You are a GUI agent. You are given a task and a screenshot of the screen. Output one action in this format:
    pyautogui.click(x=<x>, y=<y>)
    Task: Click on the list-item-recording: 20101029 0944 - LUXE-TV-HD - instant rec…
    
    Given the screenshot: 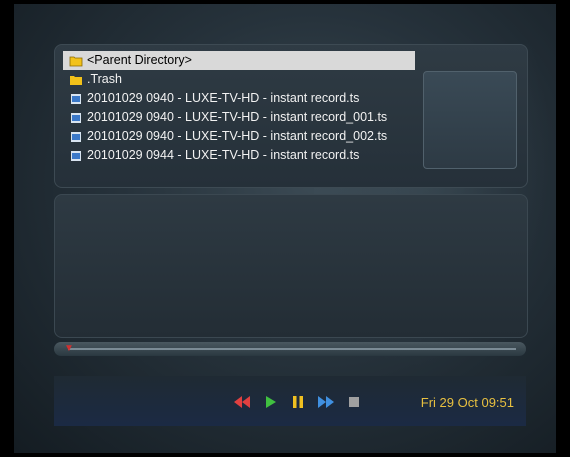 What is the action you would take?
    pyautogui.click(x=239, y=155)
    